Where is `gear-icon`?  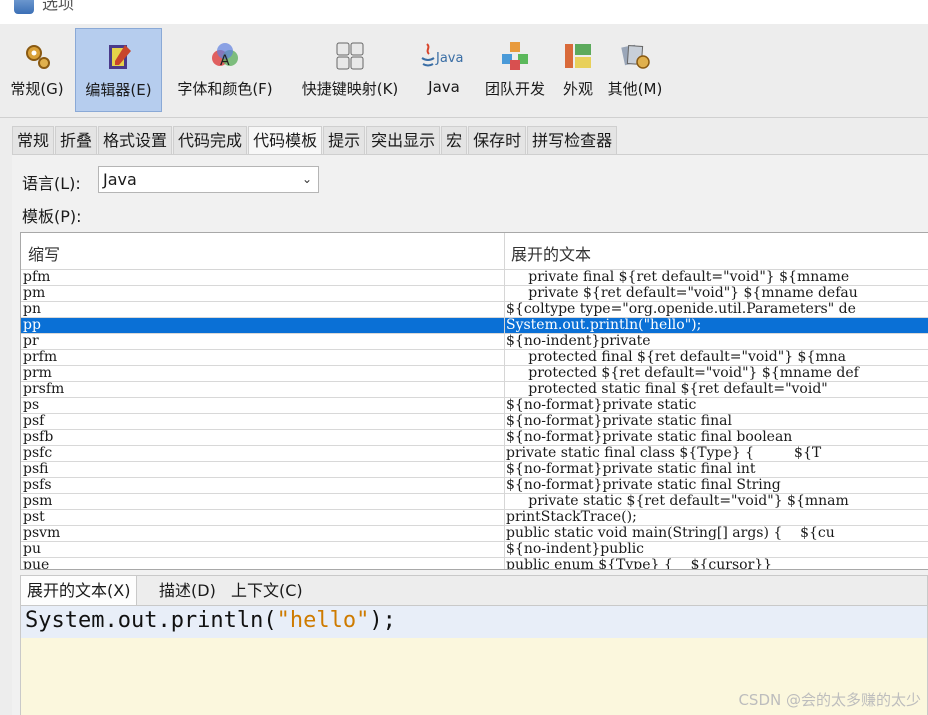
gear-icon is located at coordinates (38, 57).